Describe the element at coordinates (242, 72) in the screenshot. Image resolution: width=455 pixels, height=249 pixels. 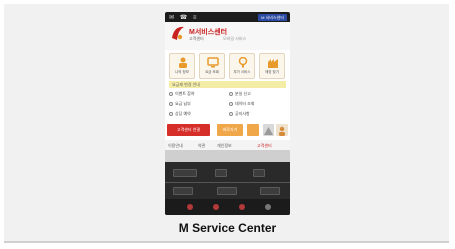
I see `tile-label: 부가 서비스` at that location.